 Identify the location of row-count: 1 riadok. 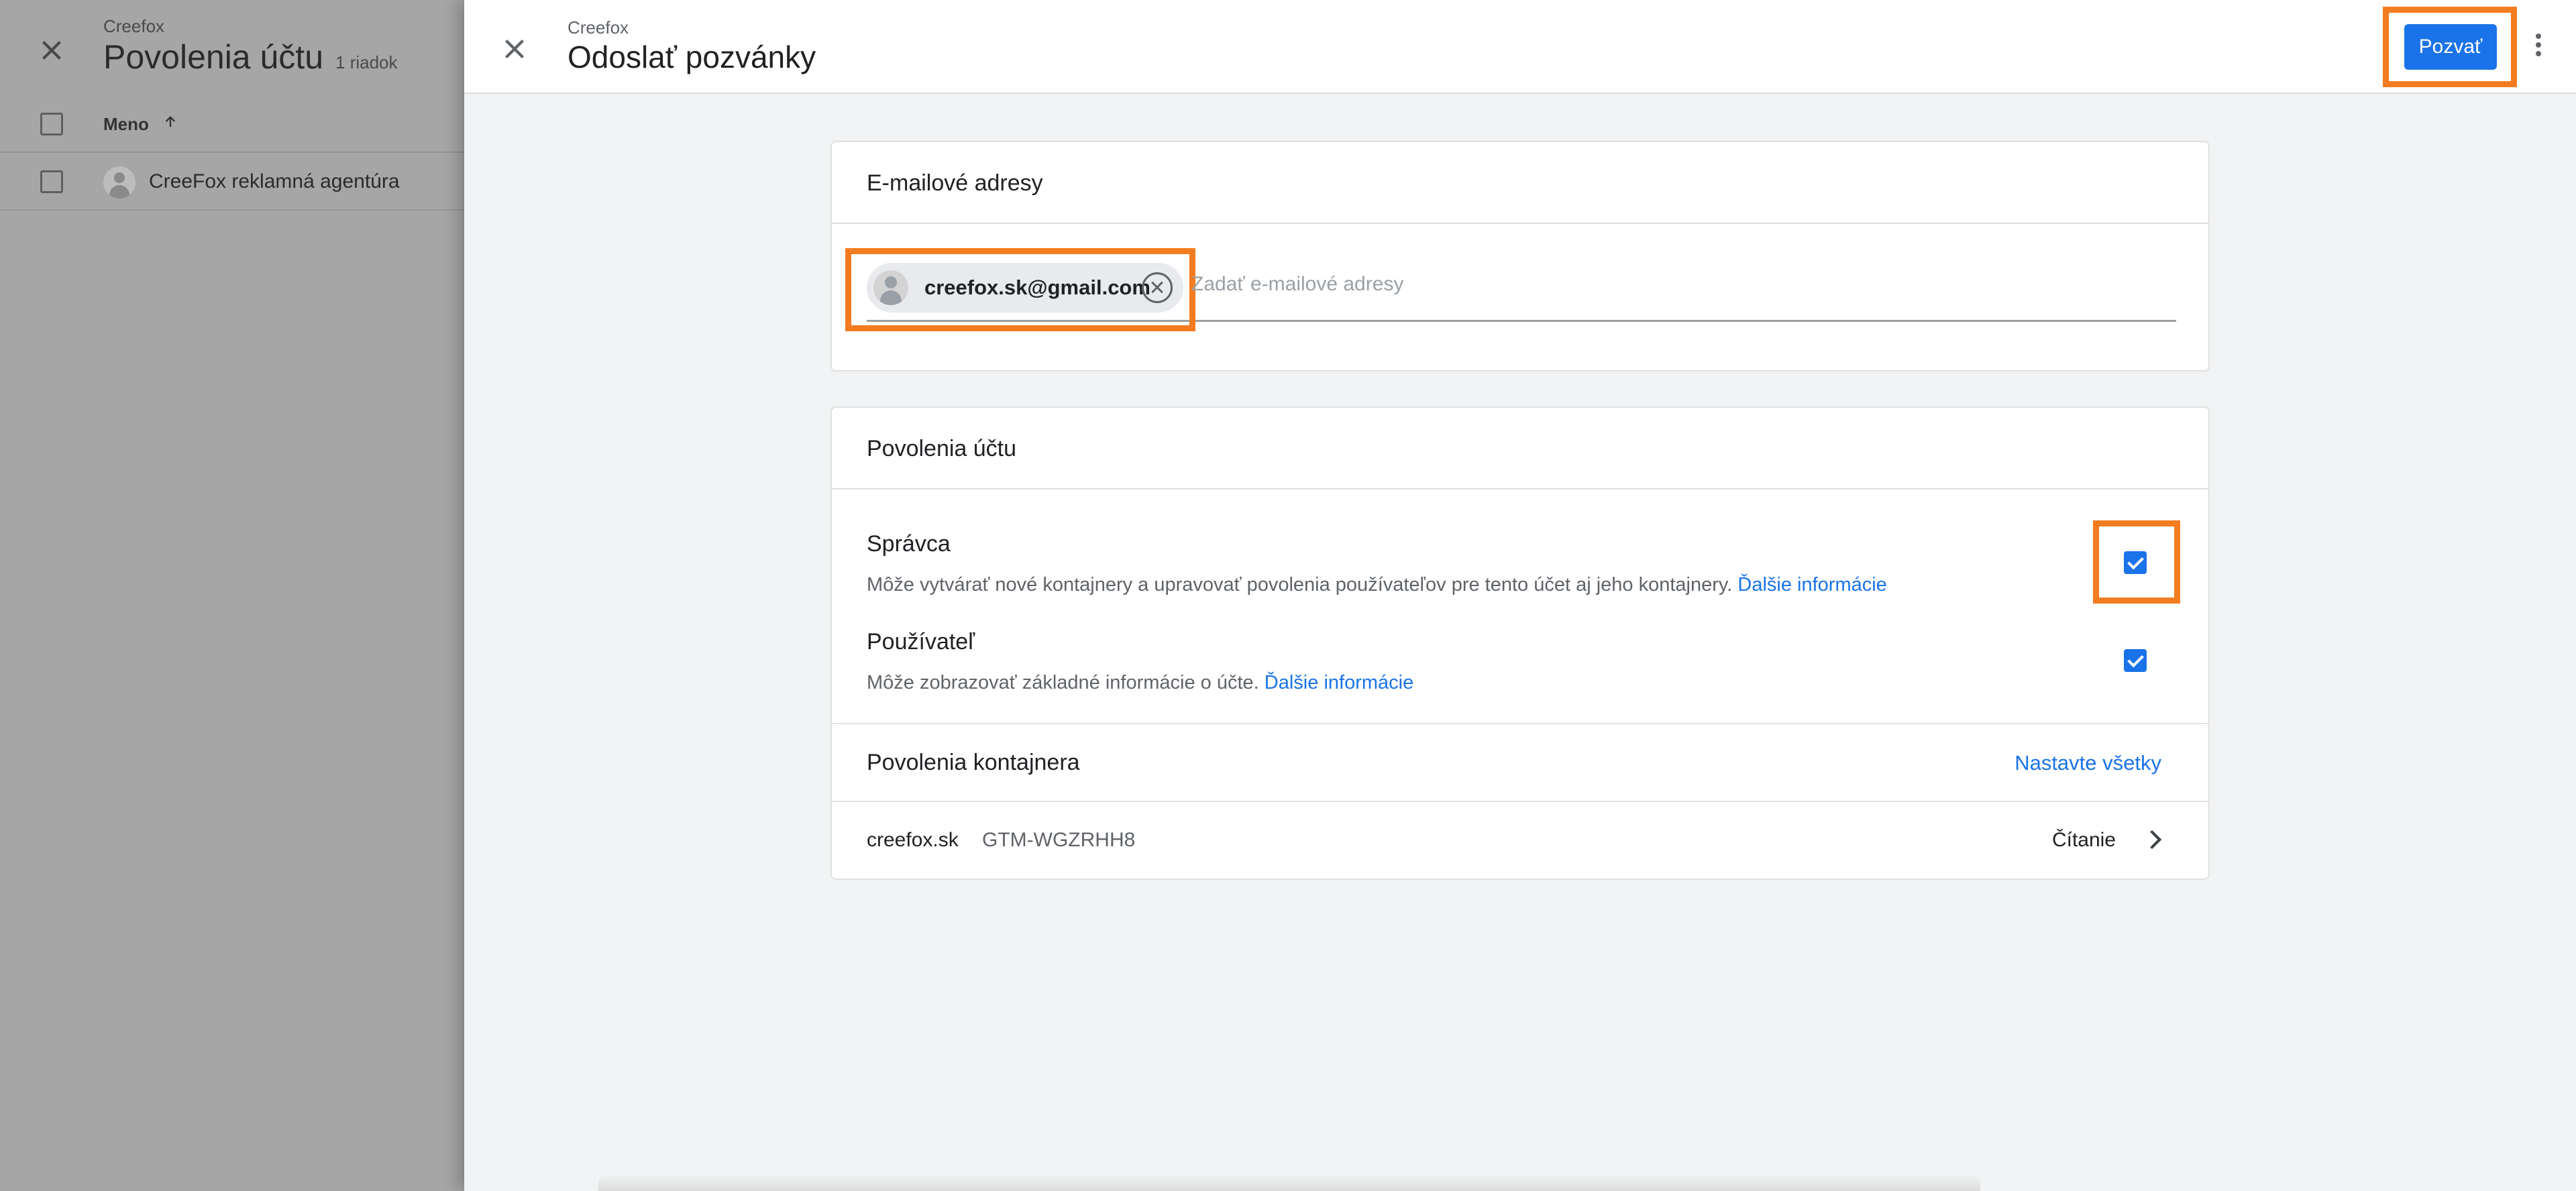
(366, 62).